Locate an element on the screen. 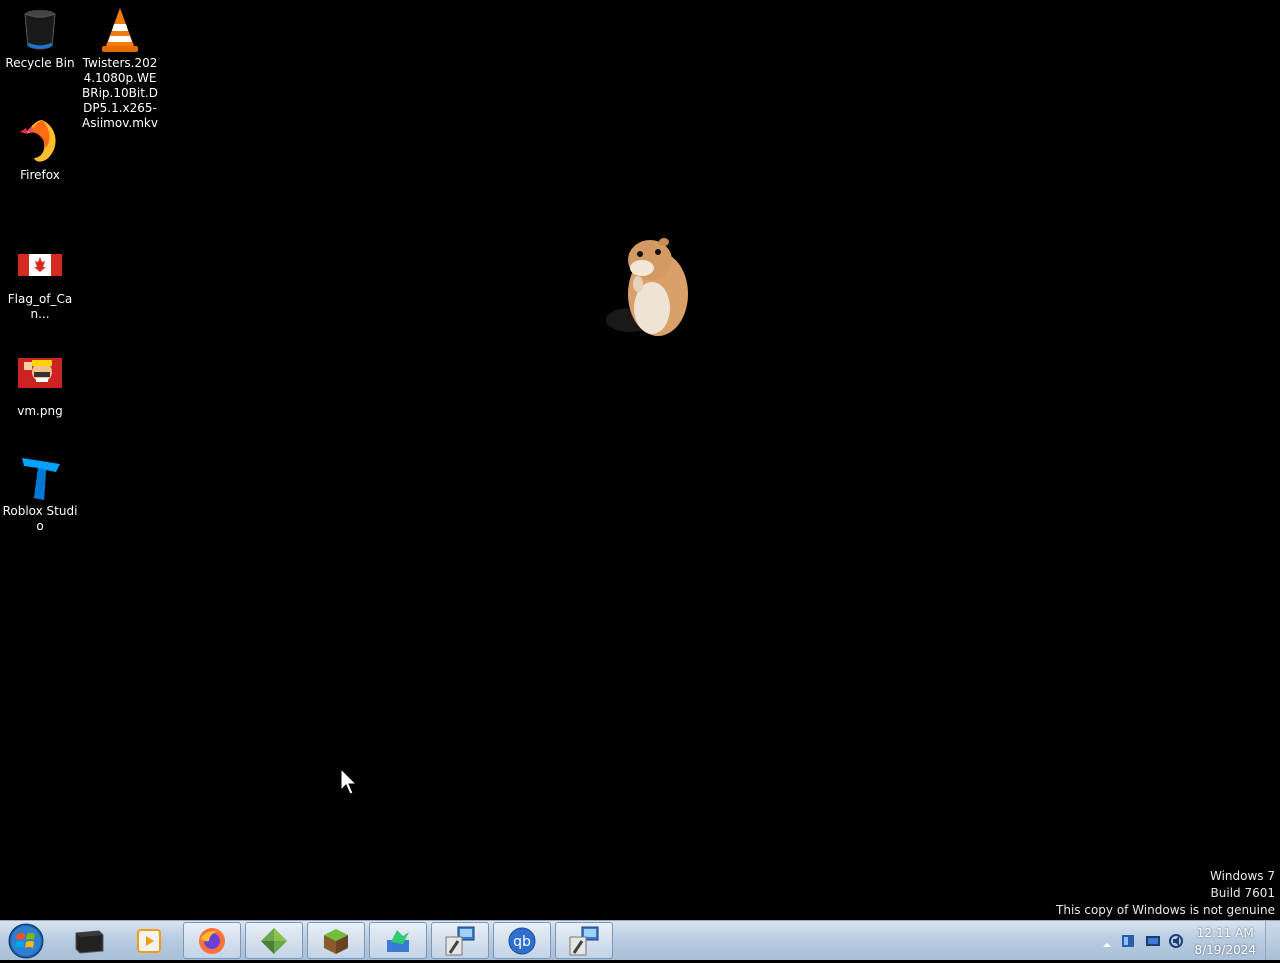 The image size is (1280, 963). canada-flag-icon is located at coordinates (40, 266).